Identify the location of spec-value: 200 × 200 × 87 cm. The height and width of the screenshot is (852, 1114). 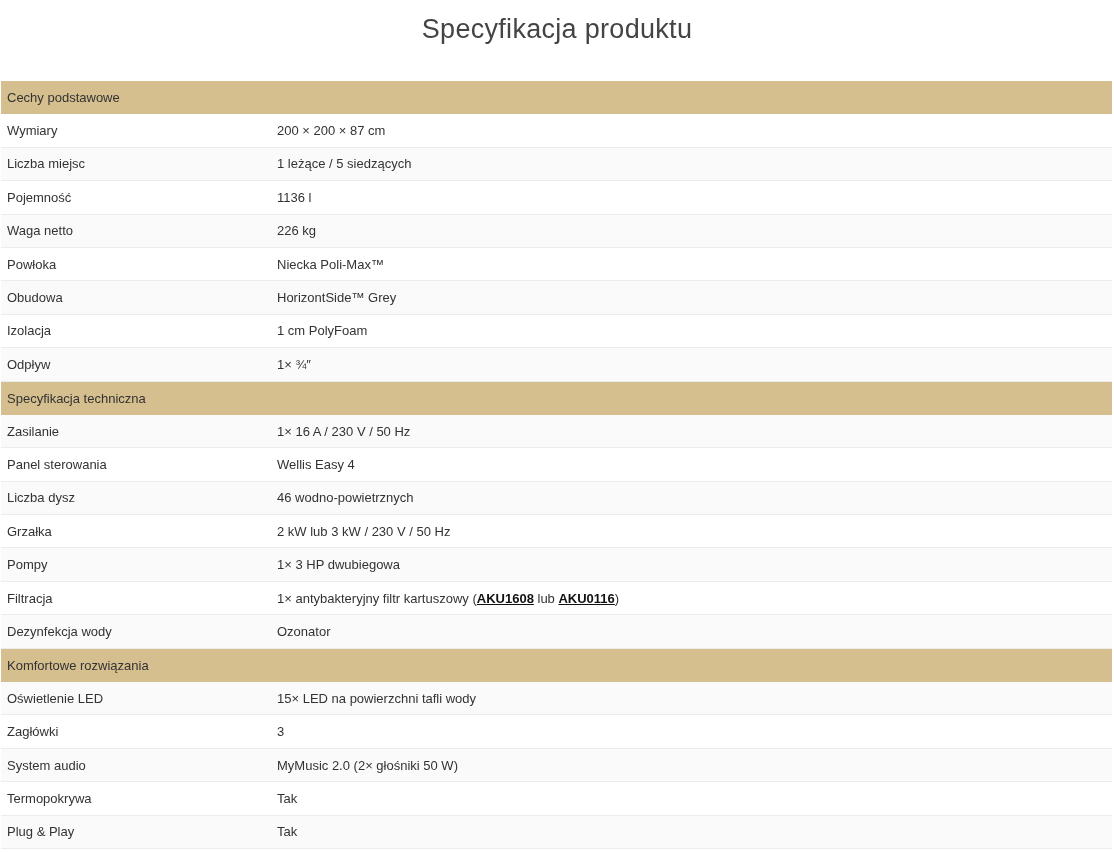
(331, 131).